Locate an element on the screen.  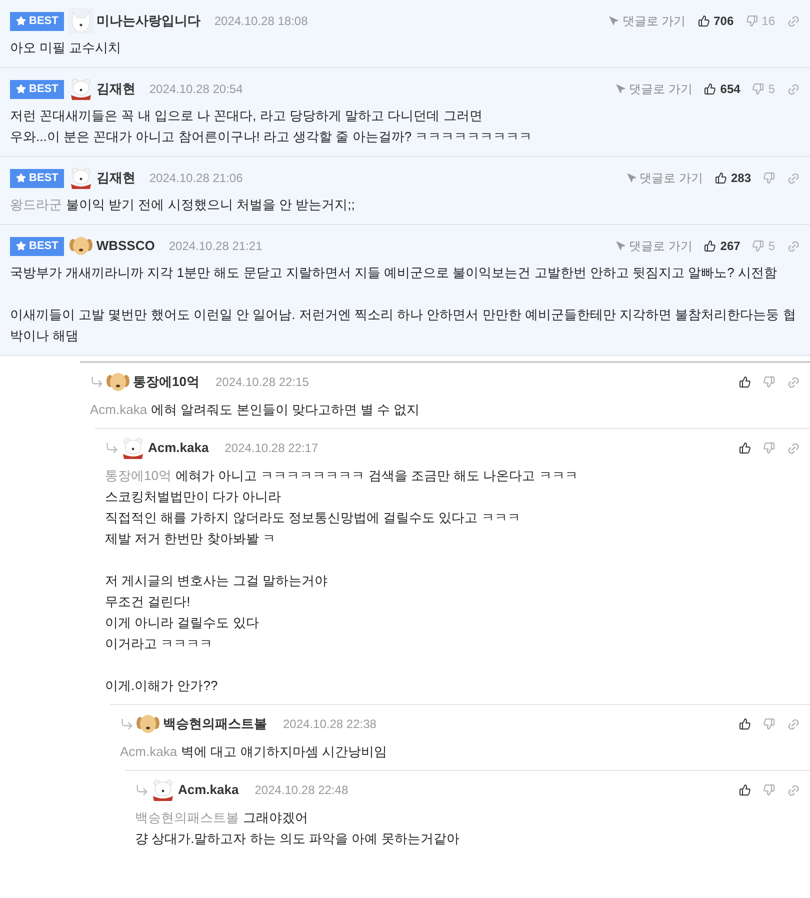
like-button: 654 is located at coordinates (722, 89).